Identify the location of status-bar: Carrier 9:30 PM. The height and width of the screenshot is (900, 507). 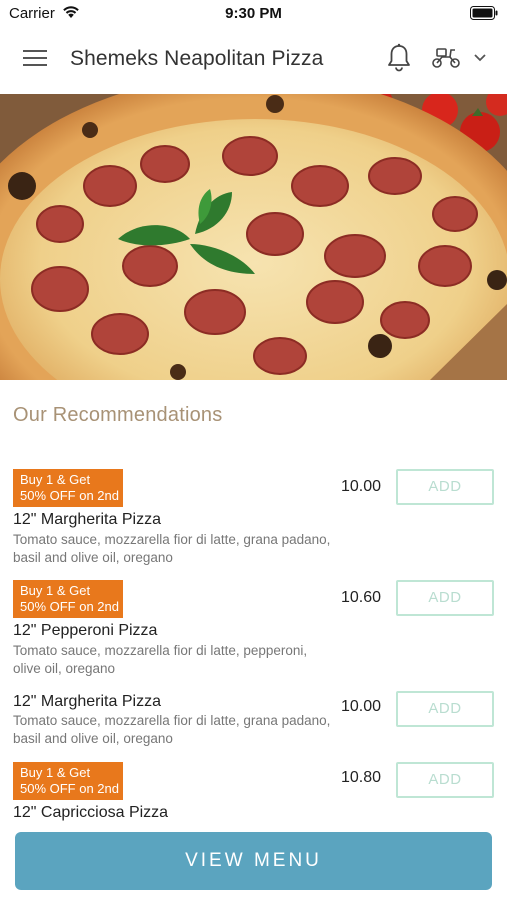
(253, 13).